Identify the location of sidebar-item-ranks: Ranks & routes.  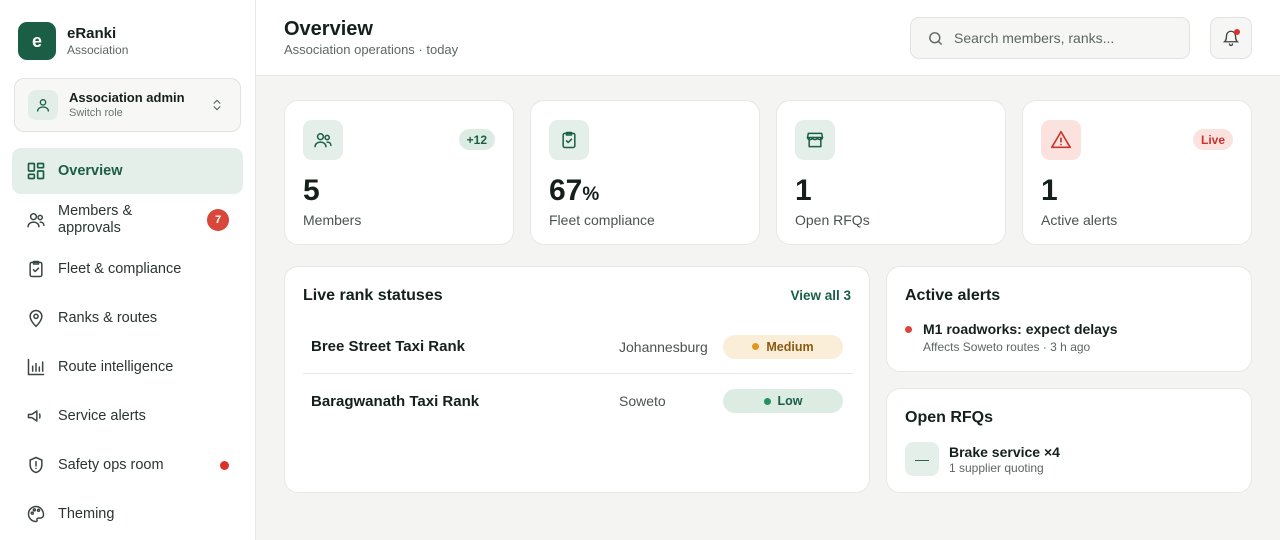
(127, 318).